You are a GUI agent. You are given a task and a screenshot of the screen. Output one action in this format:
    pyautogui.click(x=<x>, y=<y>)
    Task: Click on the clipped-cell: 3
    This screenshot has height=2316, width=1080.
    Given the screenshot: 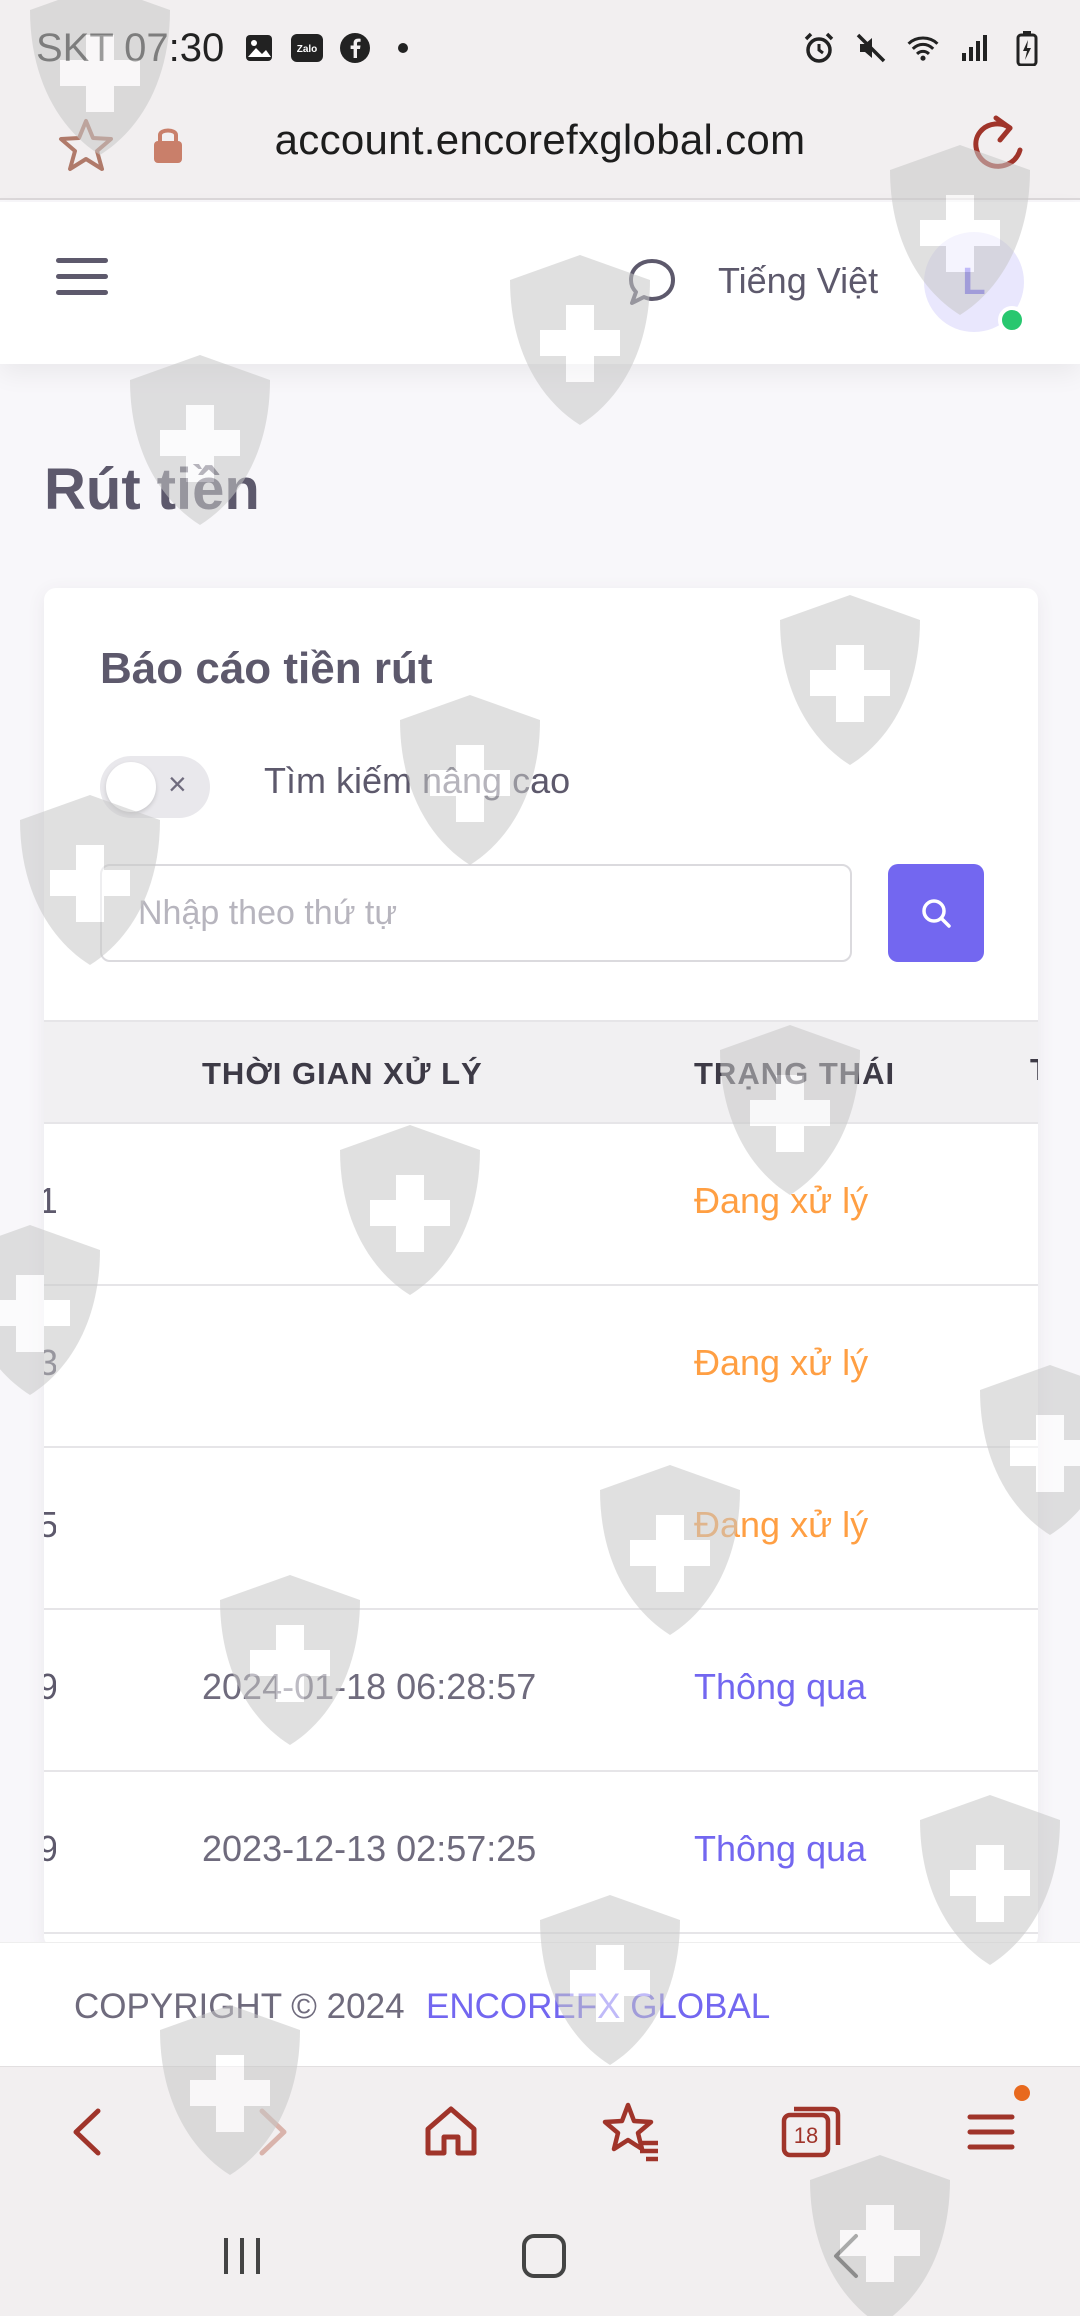 What is the action you would take?
    pyautogui.click(x=50, y=1362)
    